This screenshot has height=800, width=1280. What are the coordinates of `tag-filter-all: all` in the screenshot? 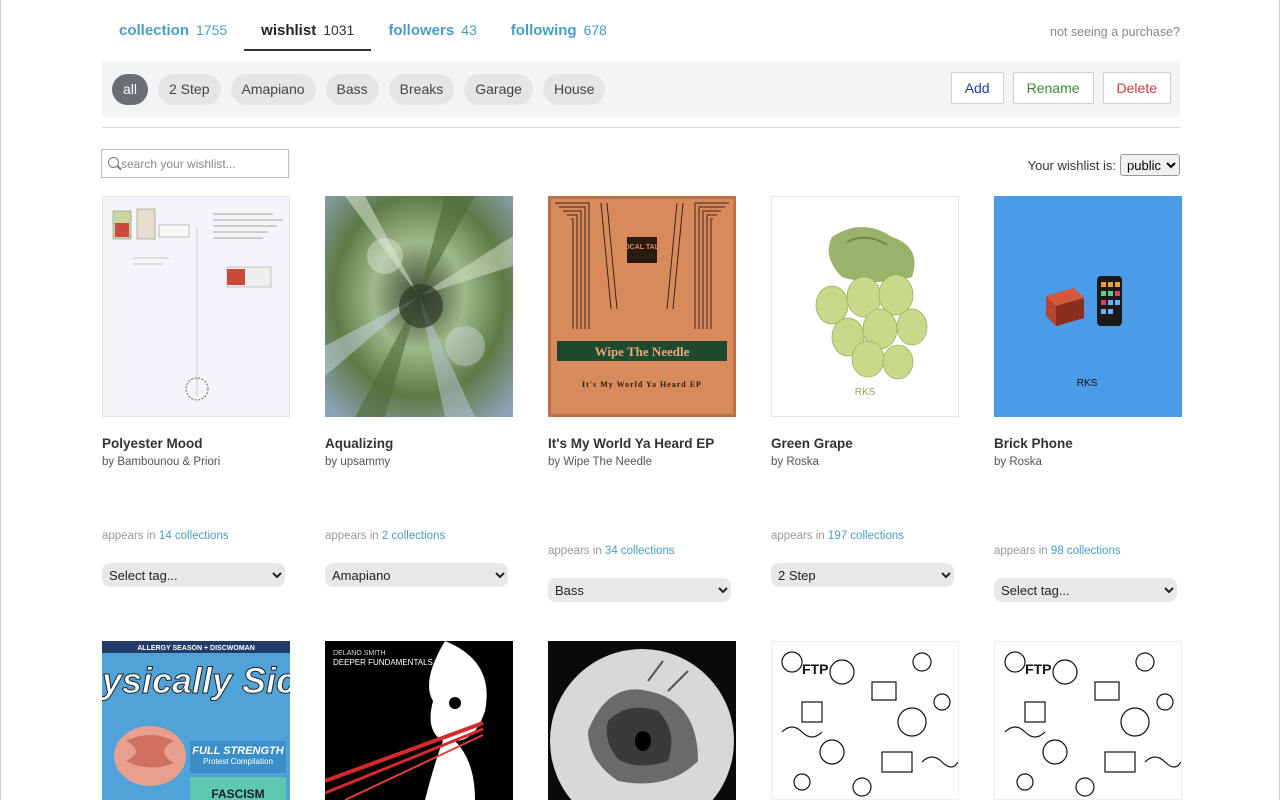 It's located at (130, 89).